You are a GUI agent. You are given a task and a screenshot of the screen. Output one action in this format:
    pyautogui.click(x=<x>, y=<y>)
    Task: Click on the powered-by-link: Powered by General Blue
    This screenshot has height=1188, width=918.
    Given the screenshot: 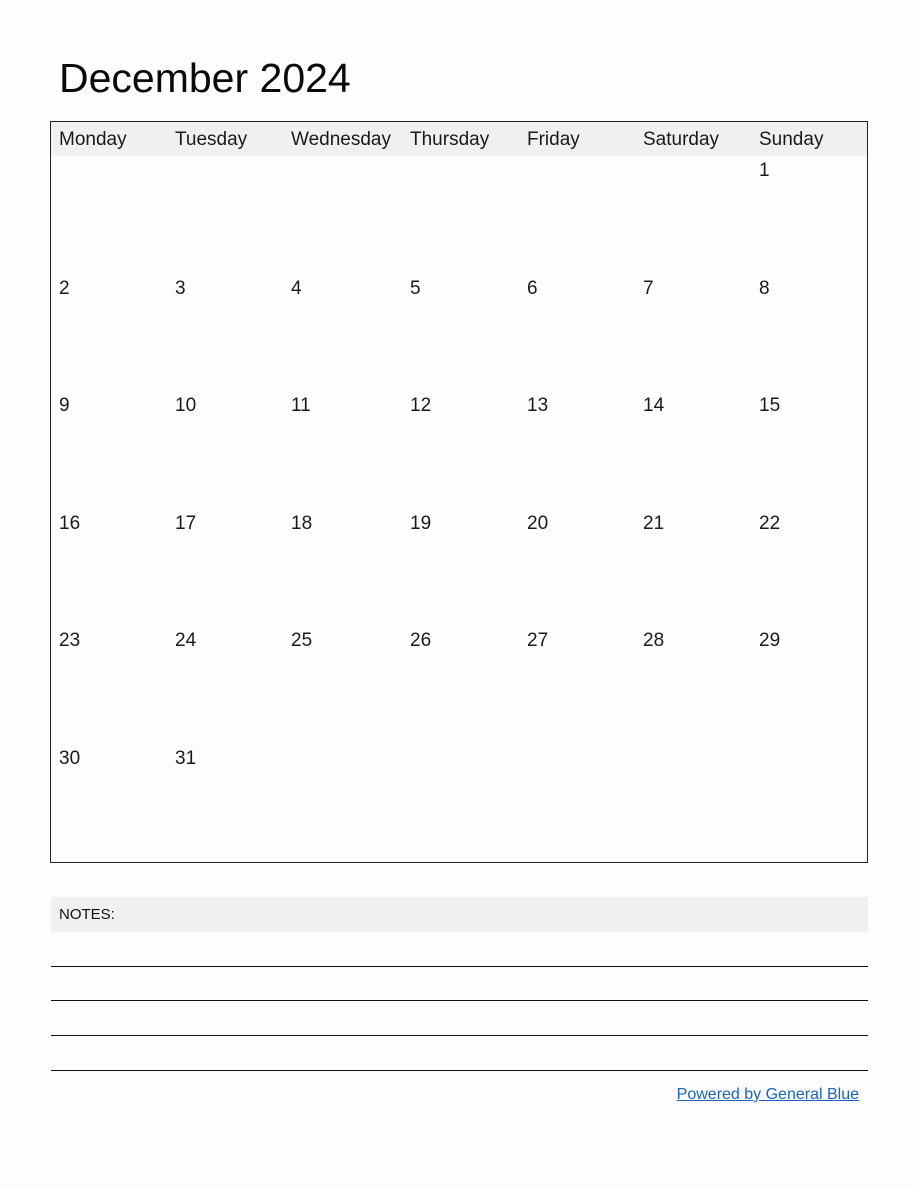 What is the action you would take?
    pyautogui.click(x=768, y=1095)
    